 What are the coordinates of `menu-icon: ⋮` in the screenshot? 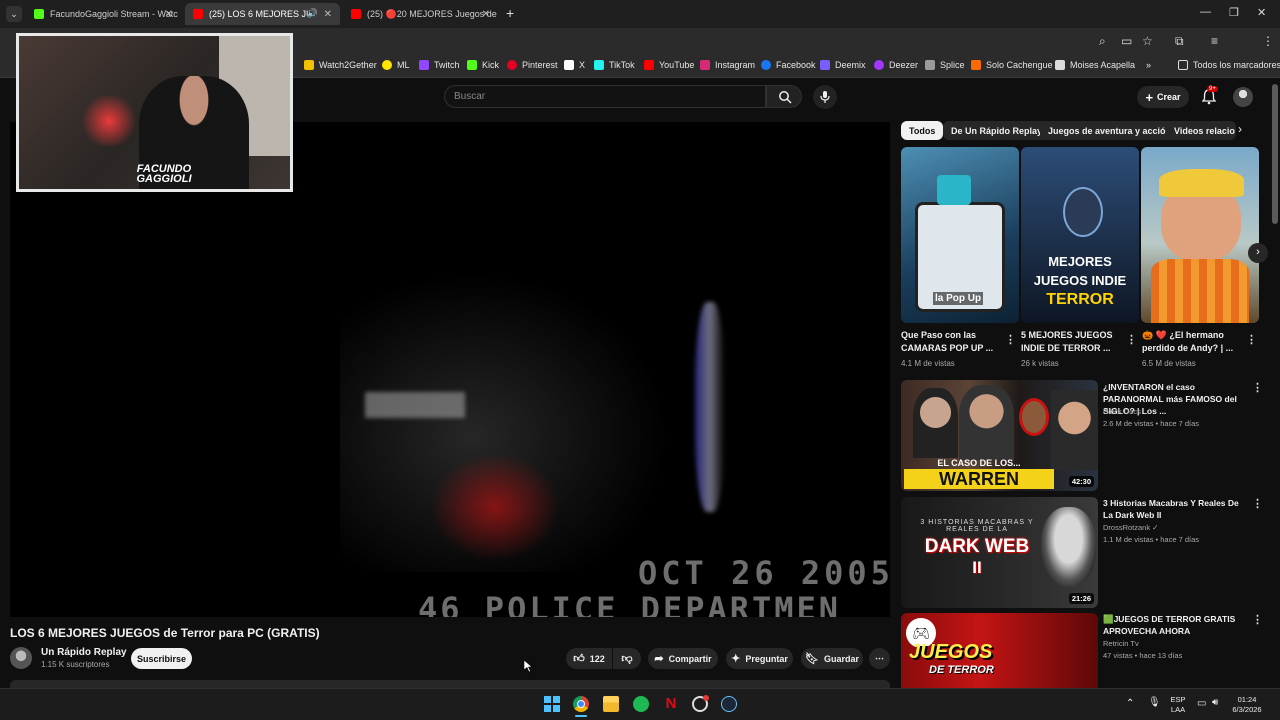 It's located at (1268, 41).